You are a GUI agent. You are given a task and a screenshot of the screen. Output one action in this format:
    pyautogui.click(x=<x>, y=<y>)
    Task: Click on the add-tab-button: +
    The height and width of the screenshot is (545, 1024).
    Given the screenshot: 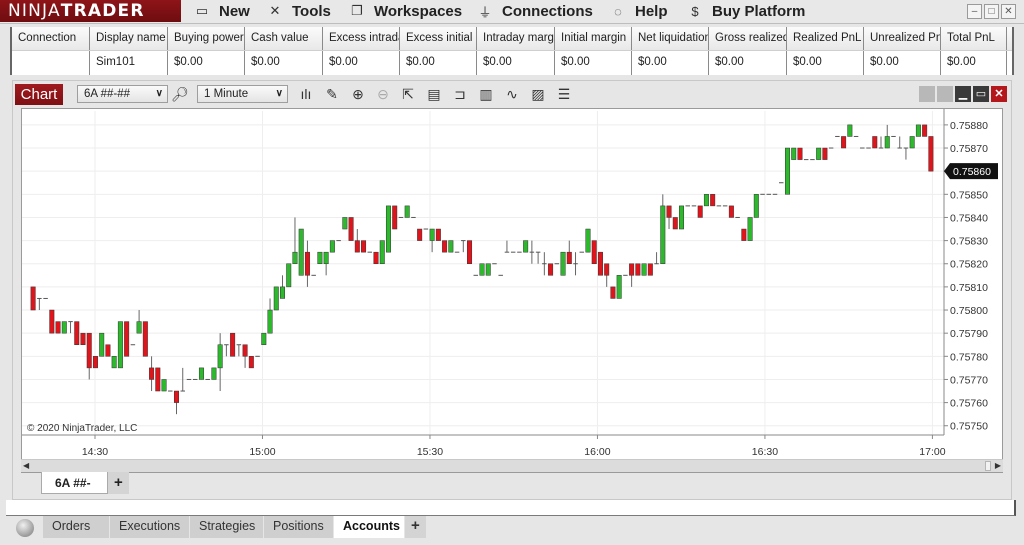 What is the action you would take?
    pyautogui.click(x=416, y=527)
    